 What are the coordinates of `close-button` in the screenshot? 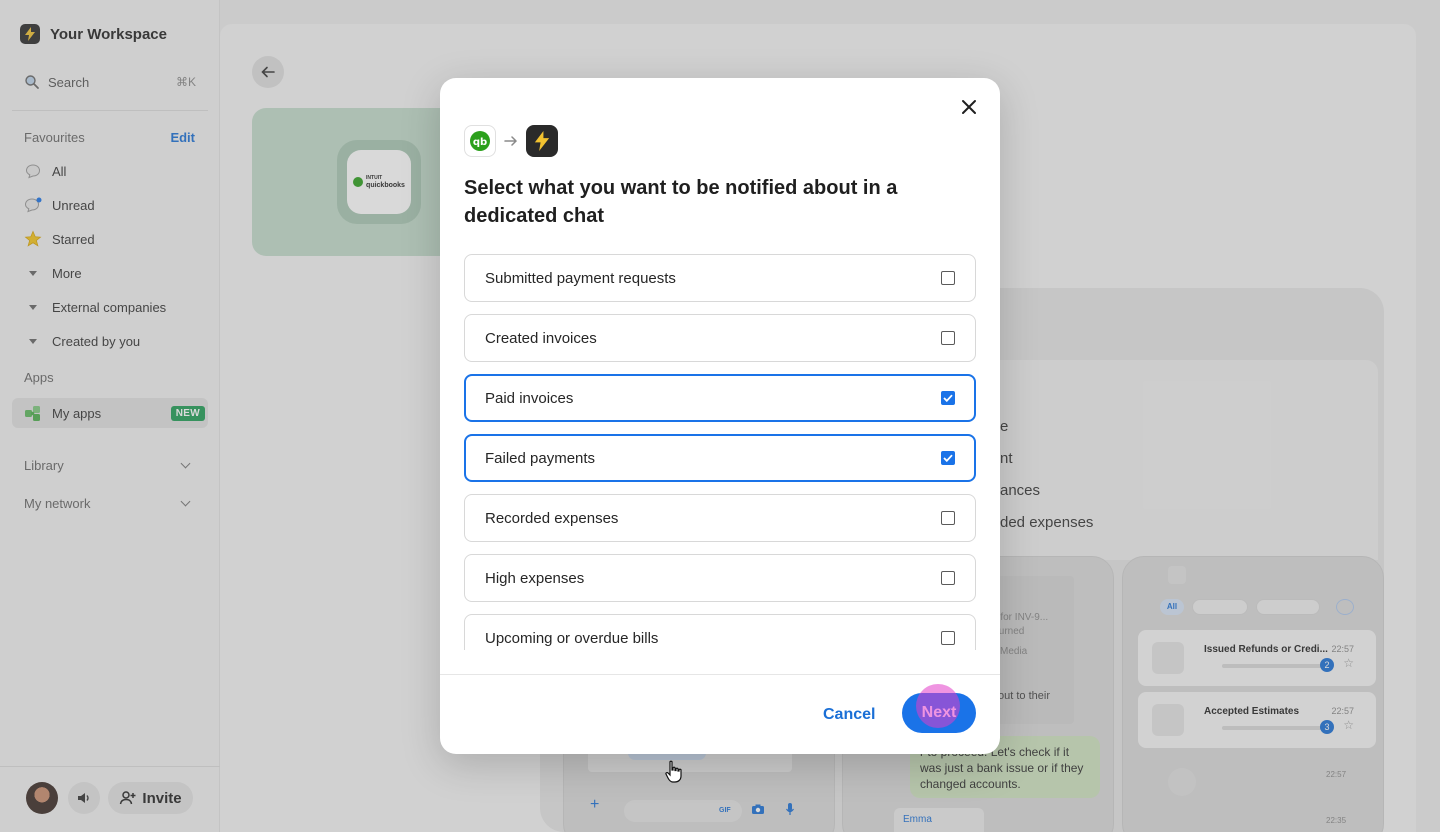 It's located at (969, 107).